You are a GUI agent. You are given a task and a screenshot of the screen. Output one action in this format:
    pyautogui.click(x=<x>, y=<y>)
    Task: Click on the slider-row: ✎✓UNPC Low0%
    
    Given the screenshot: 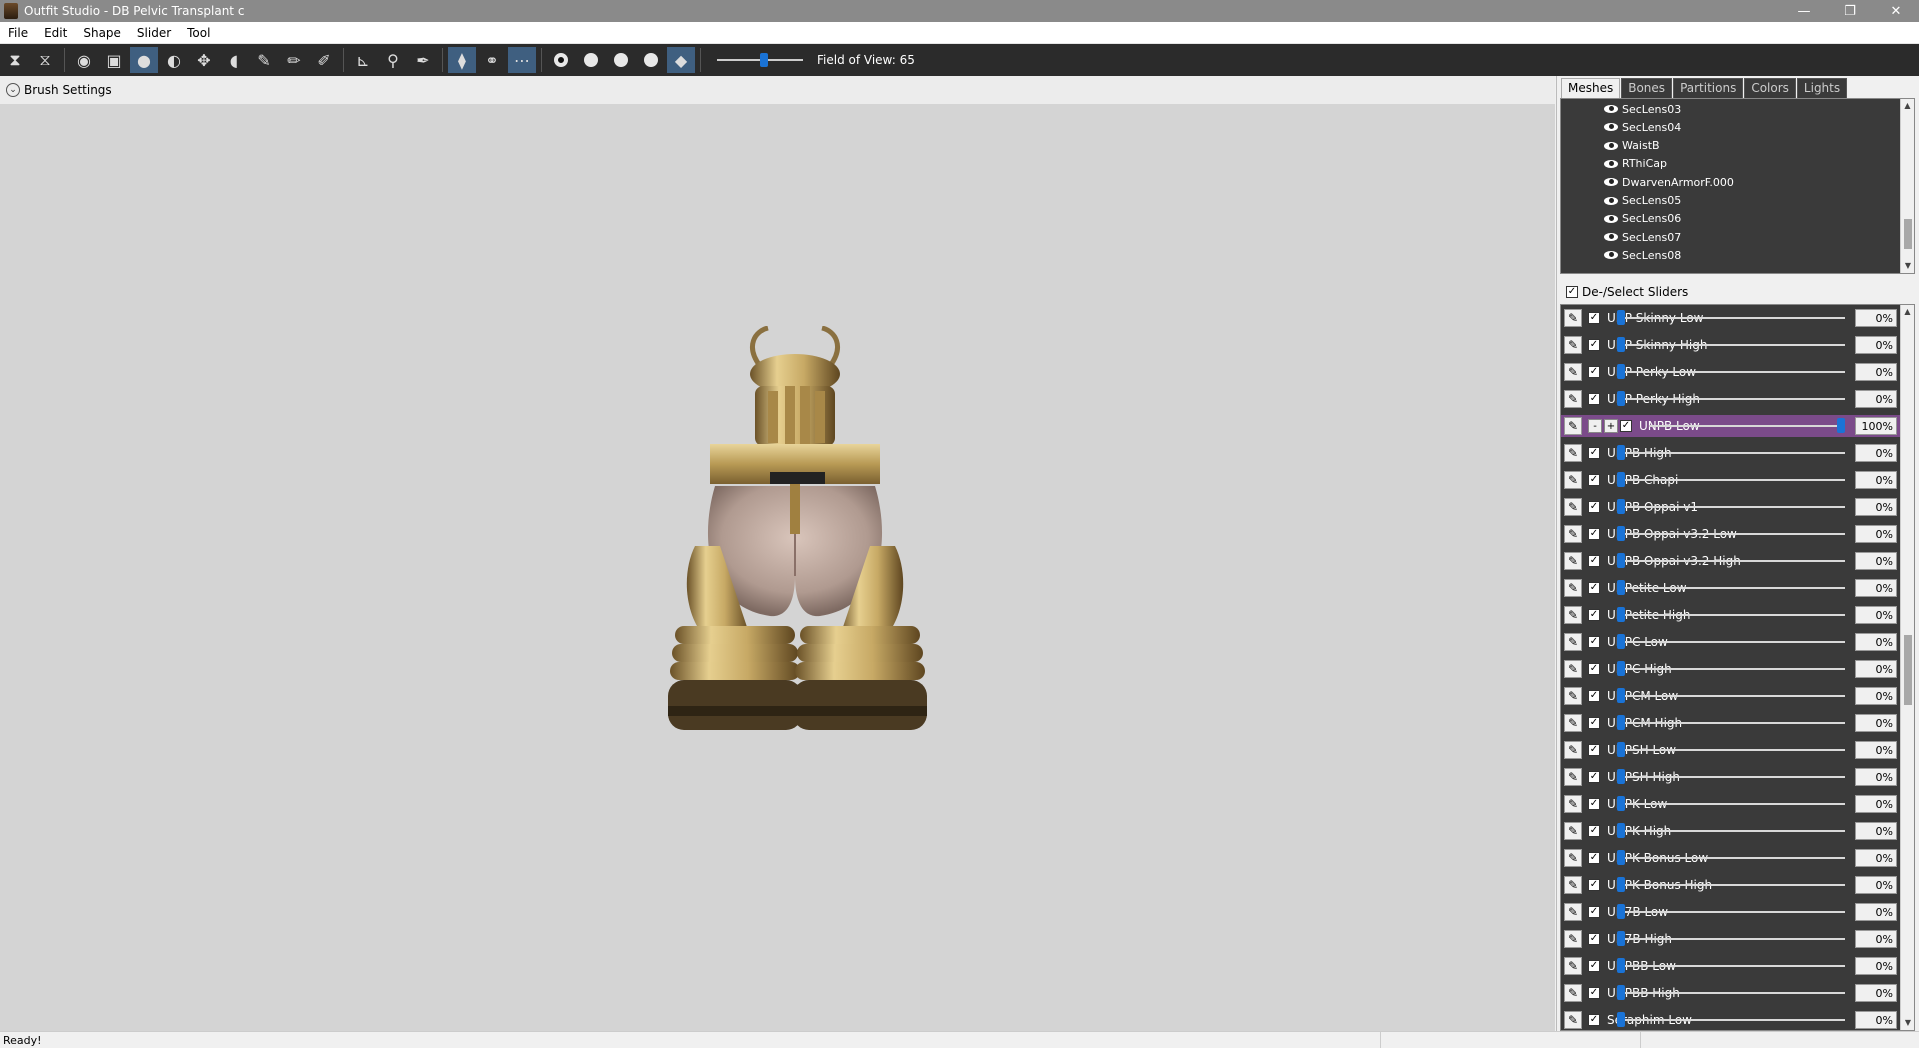 What is the action you would take?
    pyautogui.click(x=1731, y=642)
    